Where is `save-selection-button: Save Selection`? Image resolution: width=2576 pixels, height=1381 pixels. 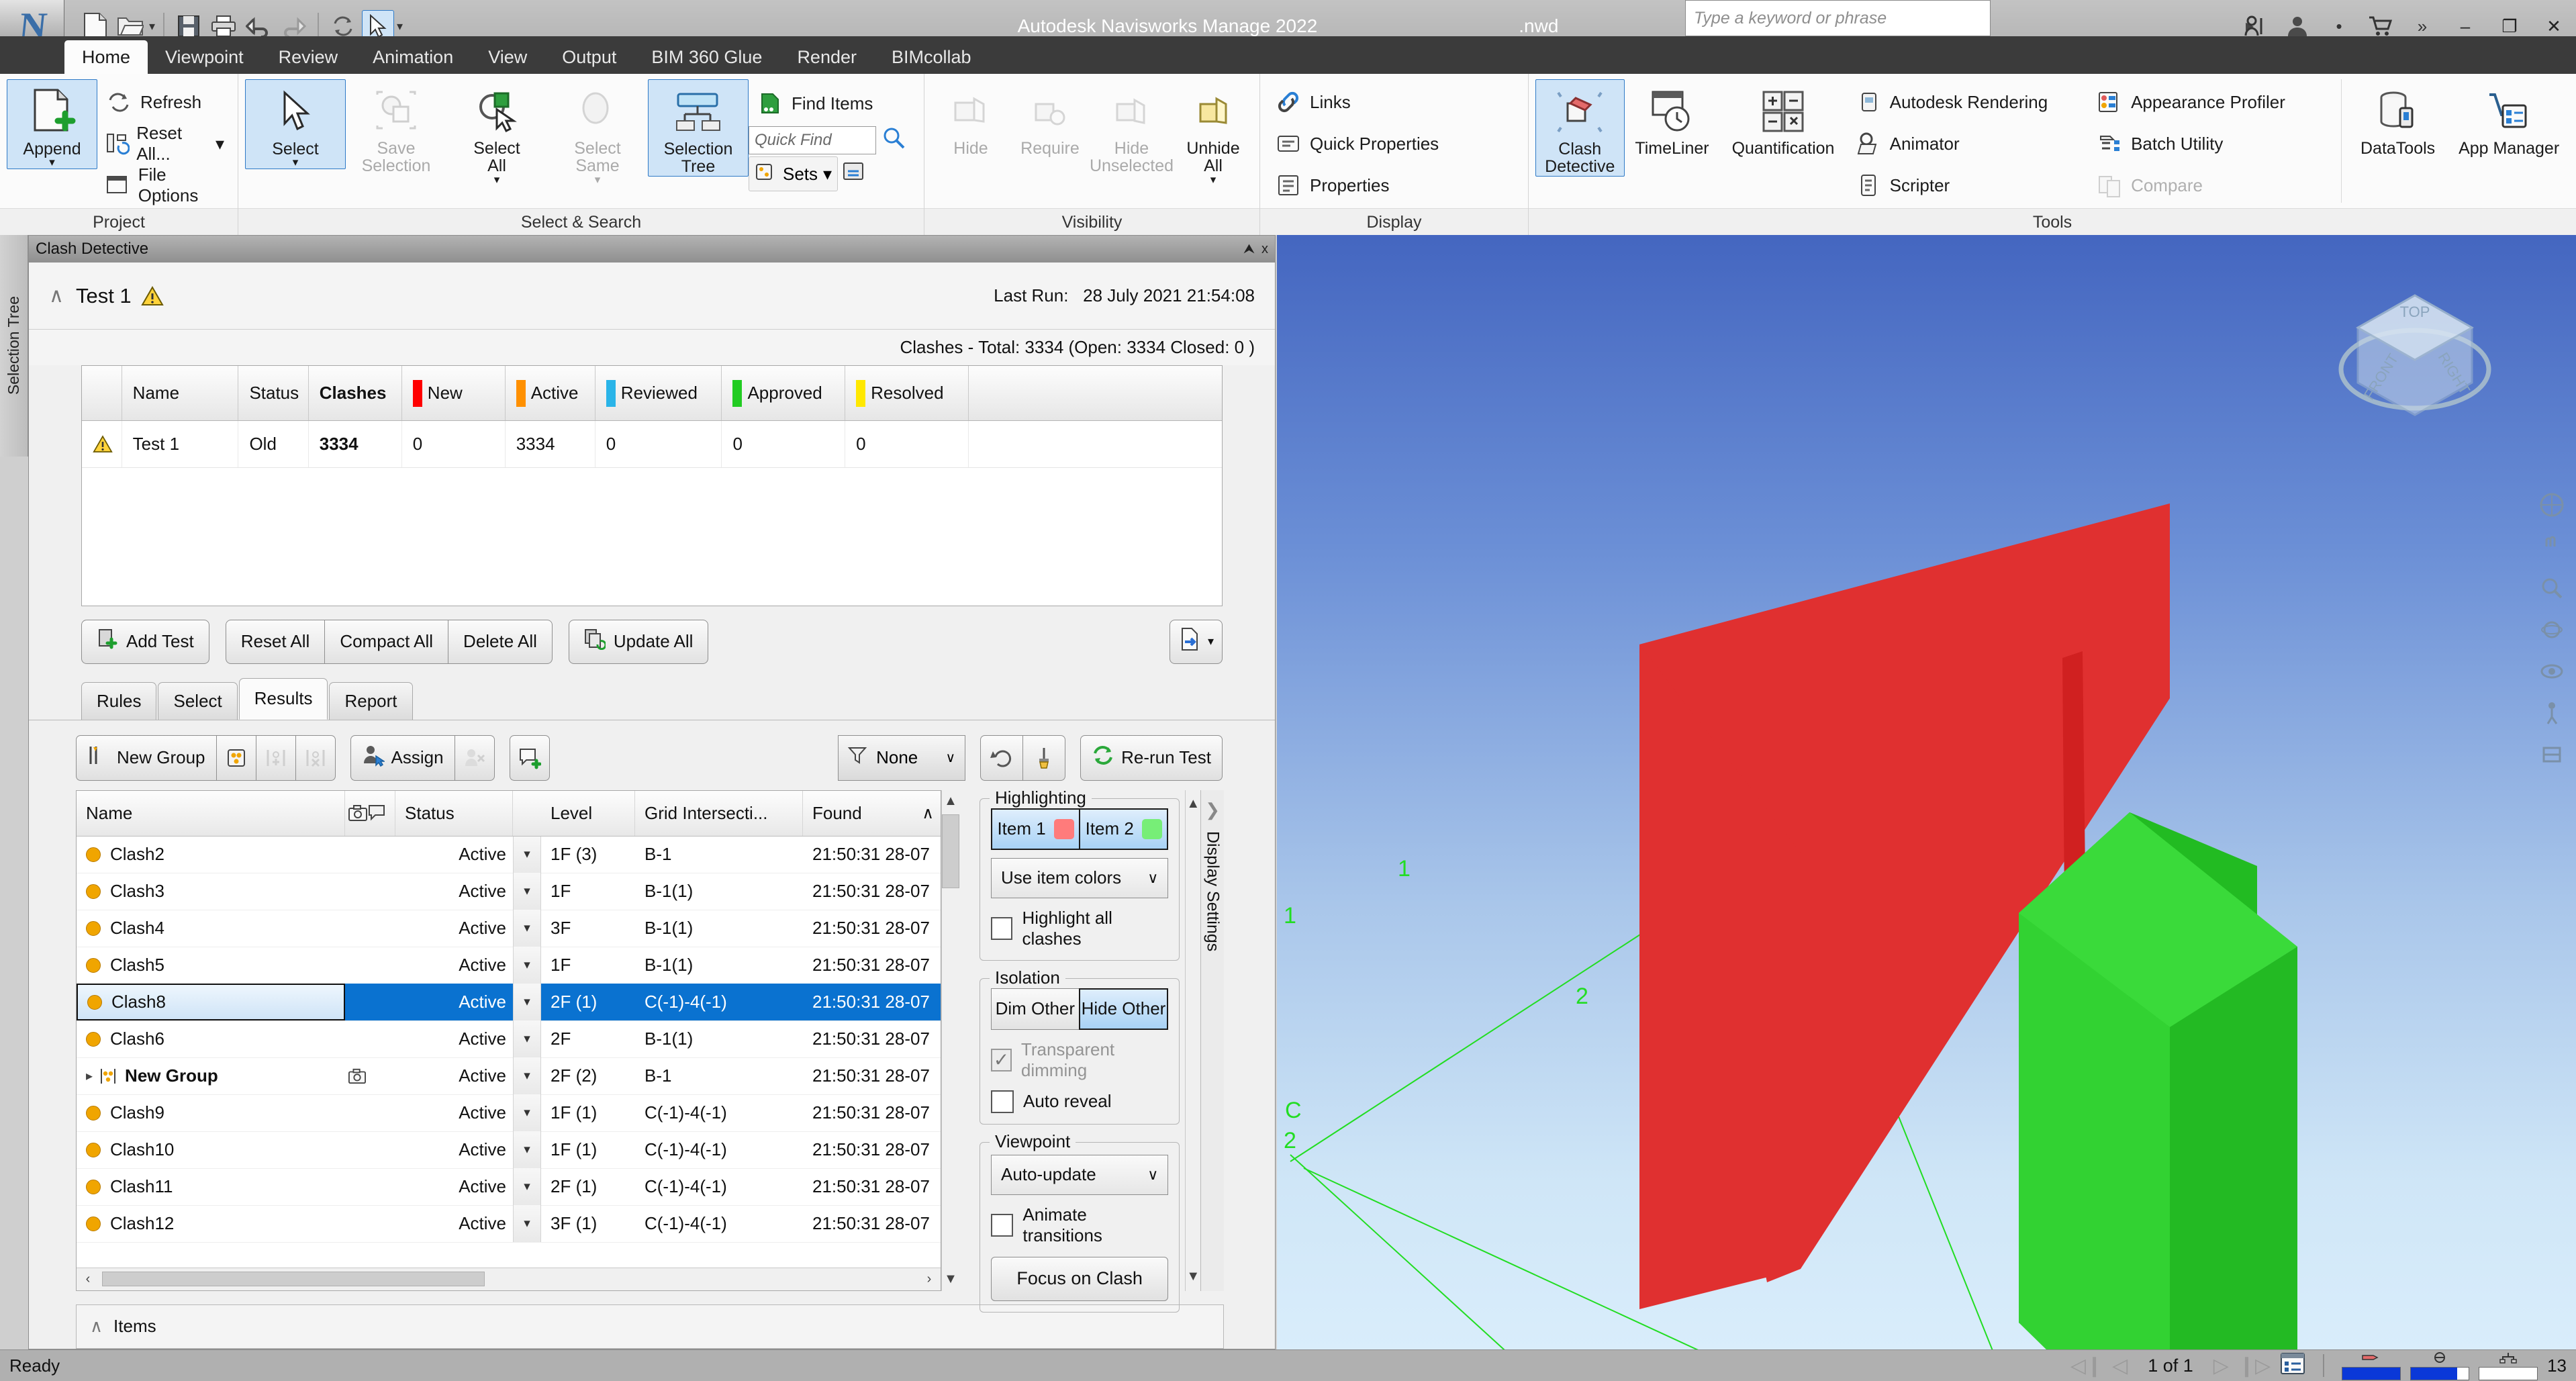 save-selection-button: Save Selection is located at coordinates (396, 127).